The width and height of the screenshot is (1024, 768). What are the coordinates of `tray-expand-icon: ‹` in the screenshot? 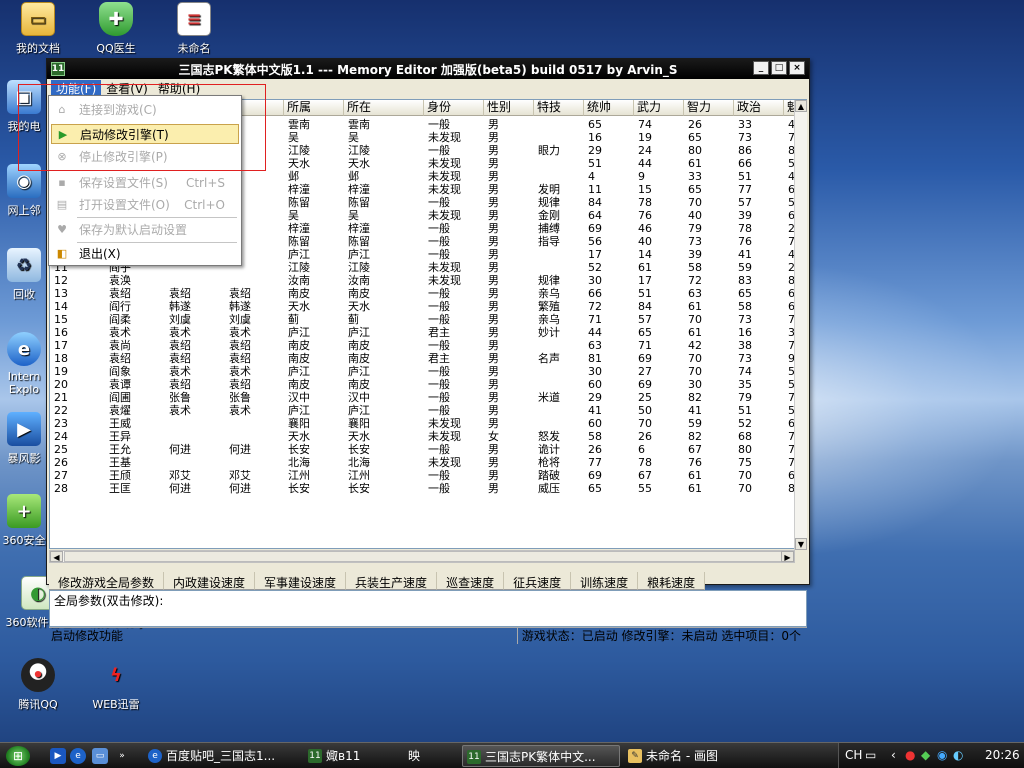 It's located at (893, 755).